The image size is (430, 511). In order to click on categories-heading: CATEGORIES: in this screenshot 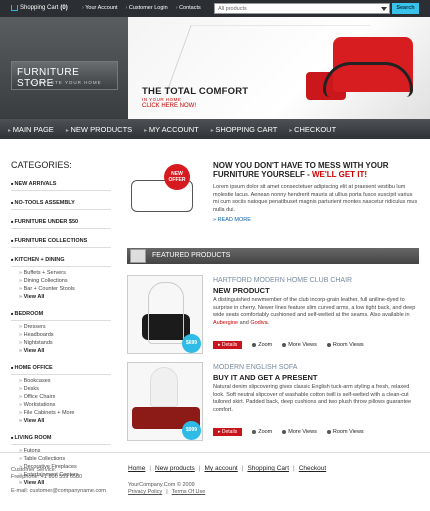, I will do `click(41, 165)`.